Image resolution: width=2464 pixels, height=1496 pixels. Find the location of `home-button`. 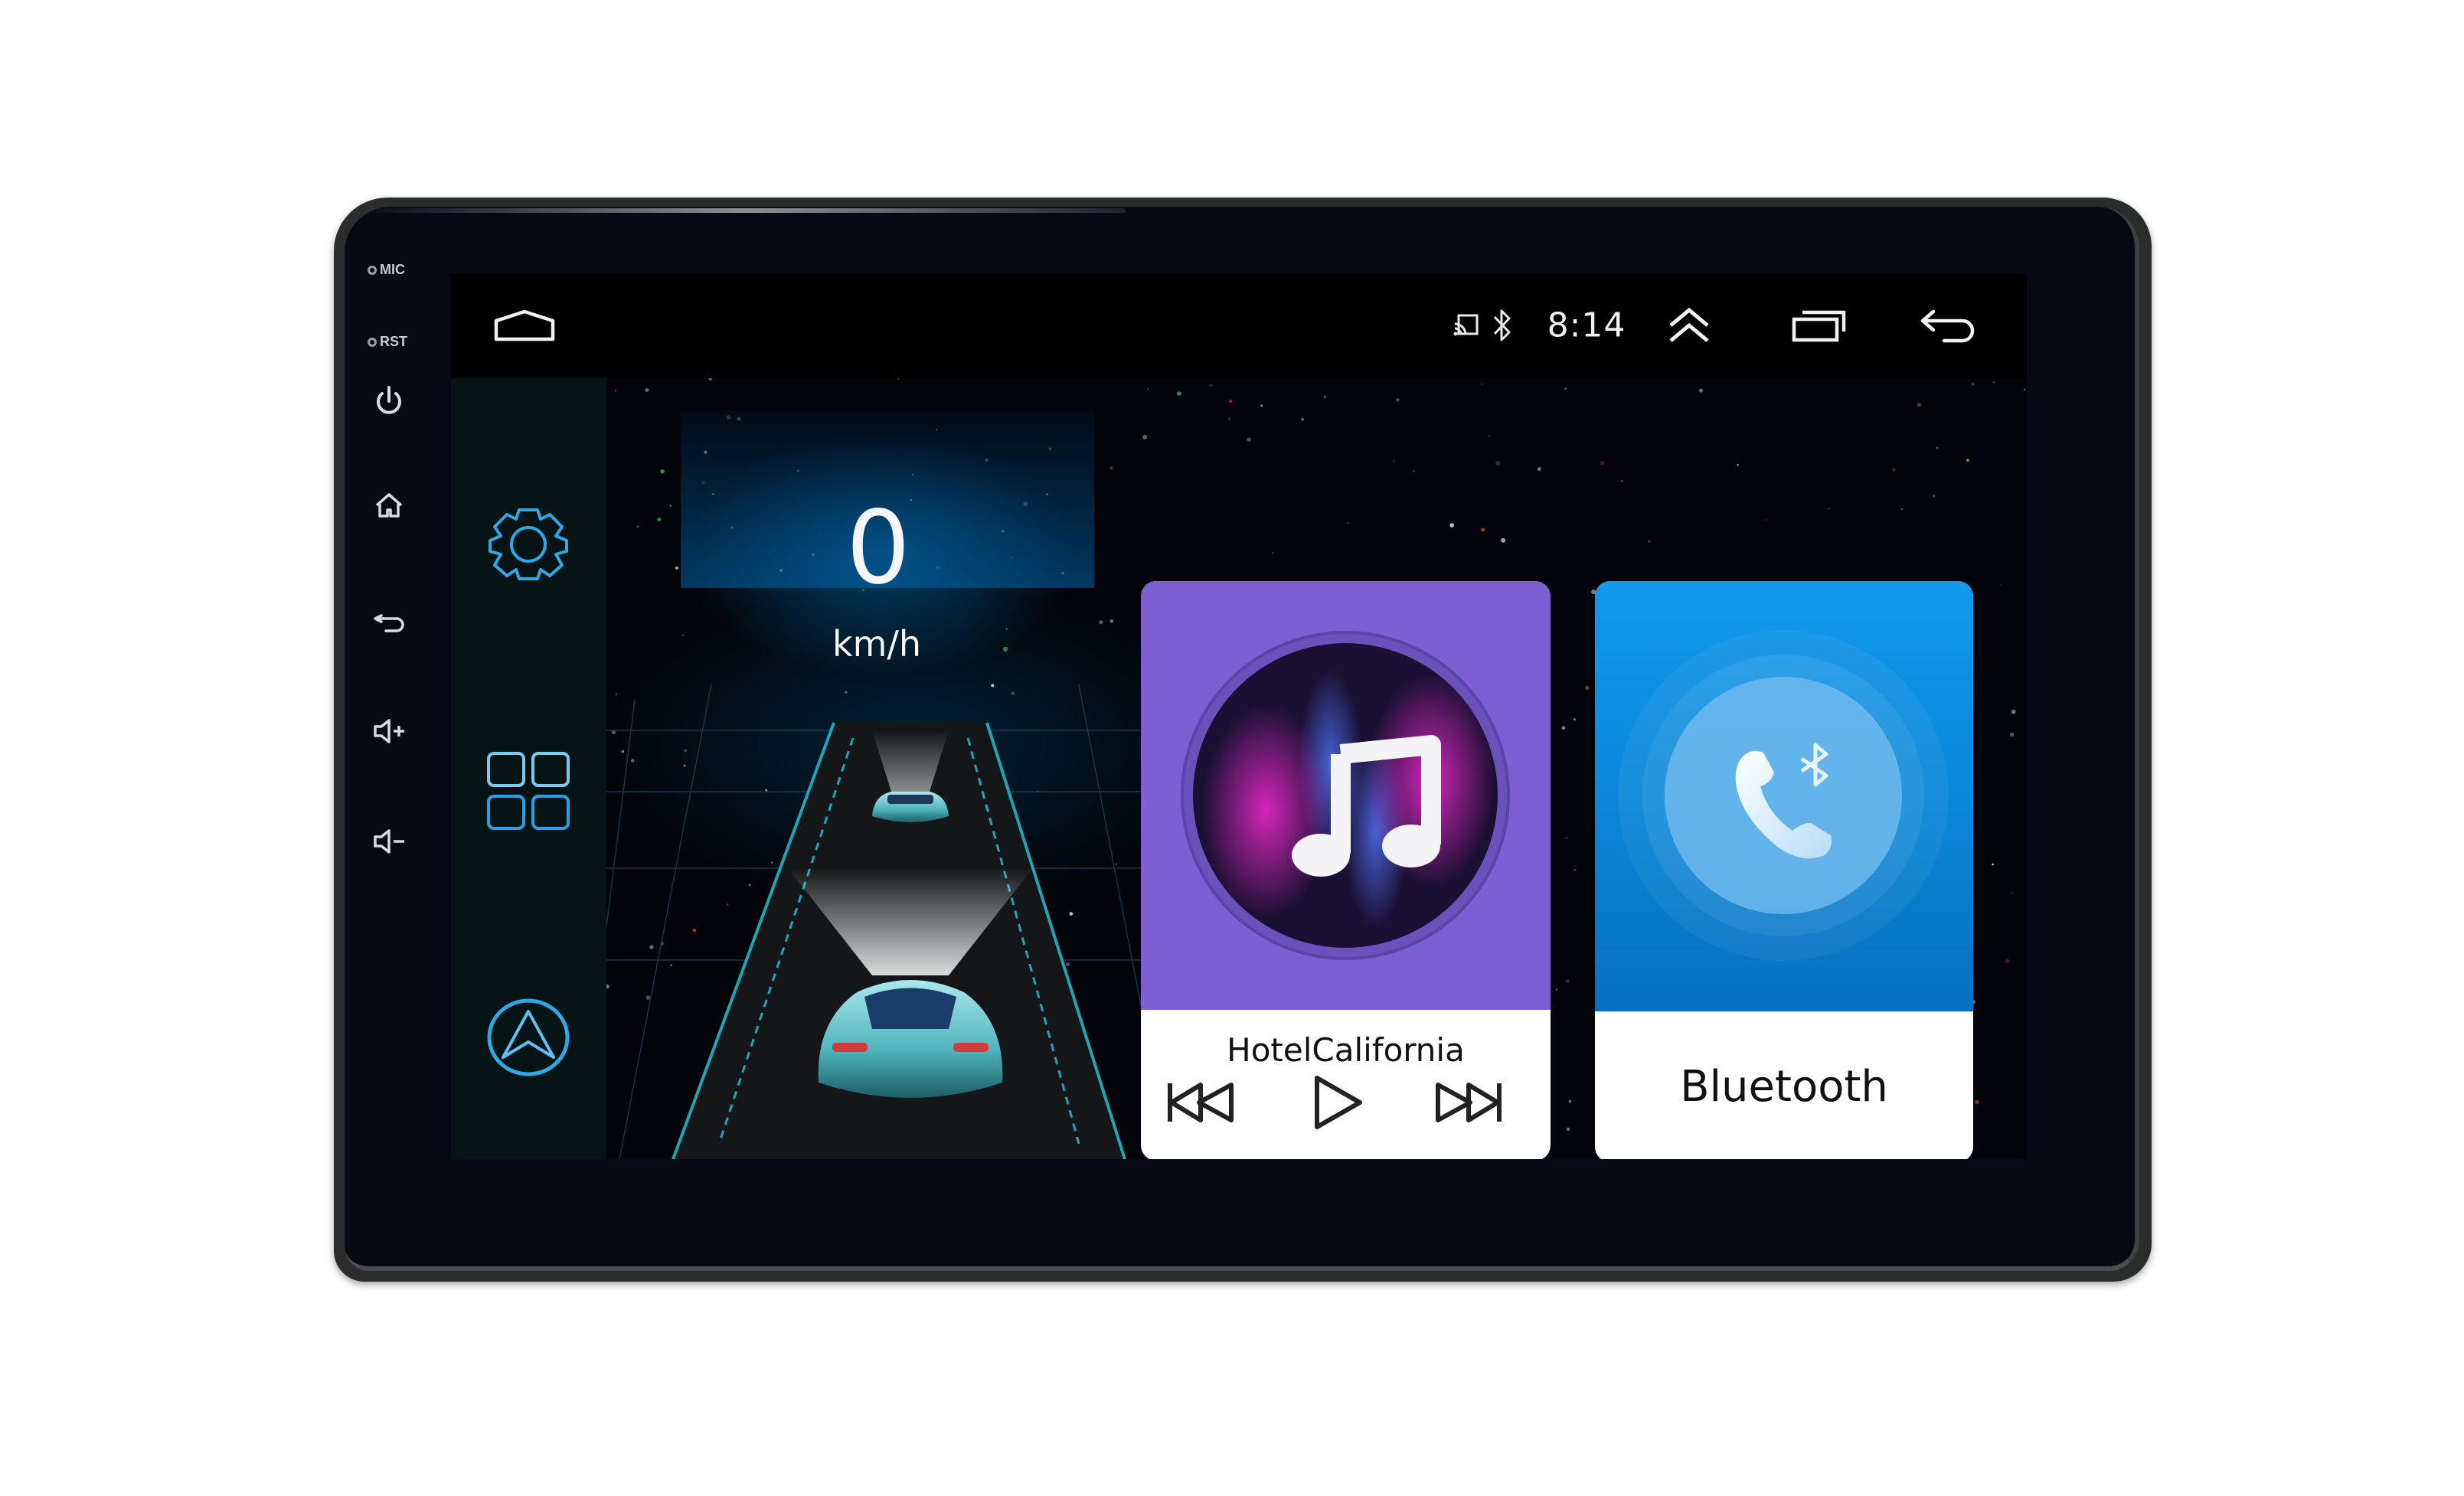

home-button is located at coordinates (524, 325).